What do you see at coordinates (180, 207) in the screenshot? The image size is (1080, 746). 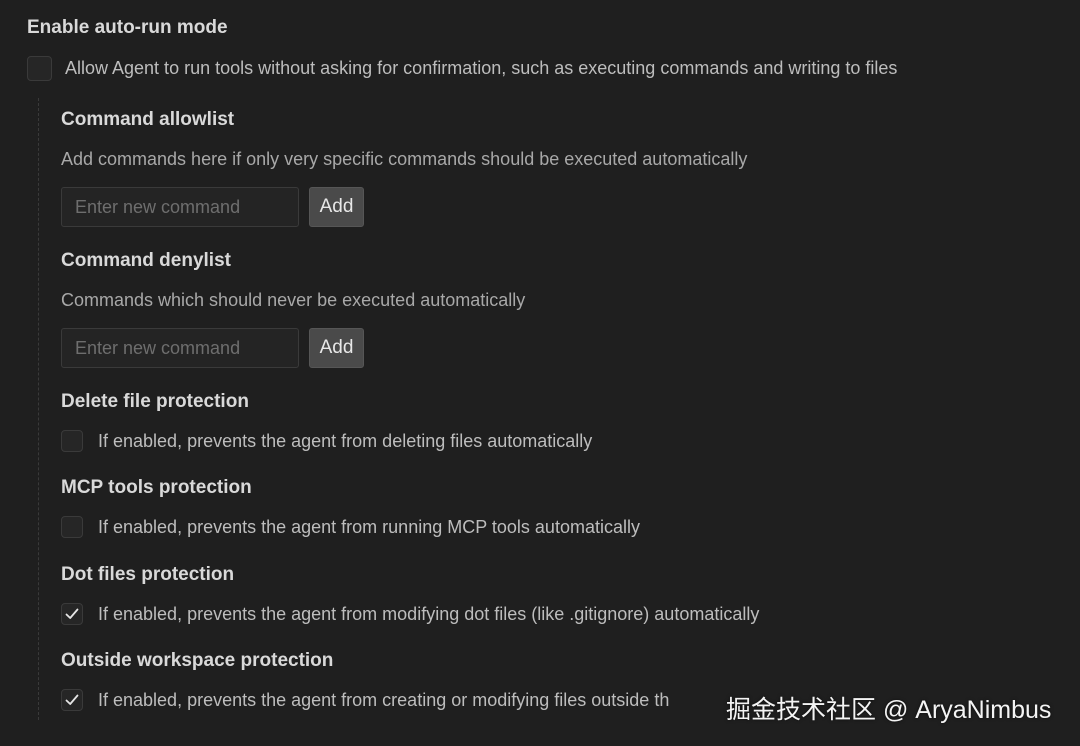 I see `allowlist-input` at bounding box center [180, 207].